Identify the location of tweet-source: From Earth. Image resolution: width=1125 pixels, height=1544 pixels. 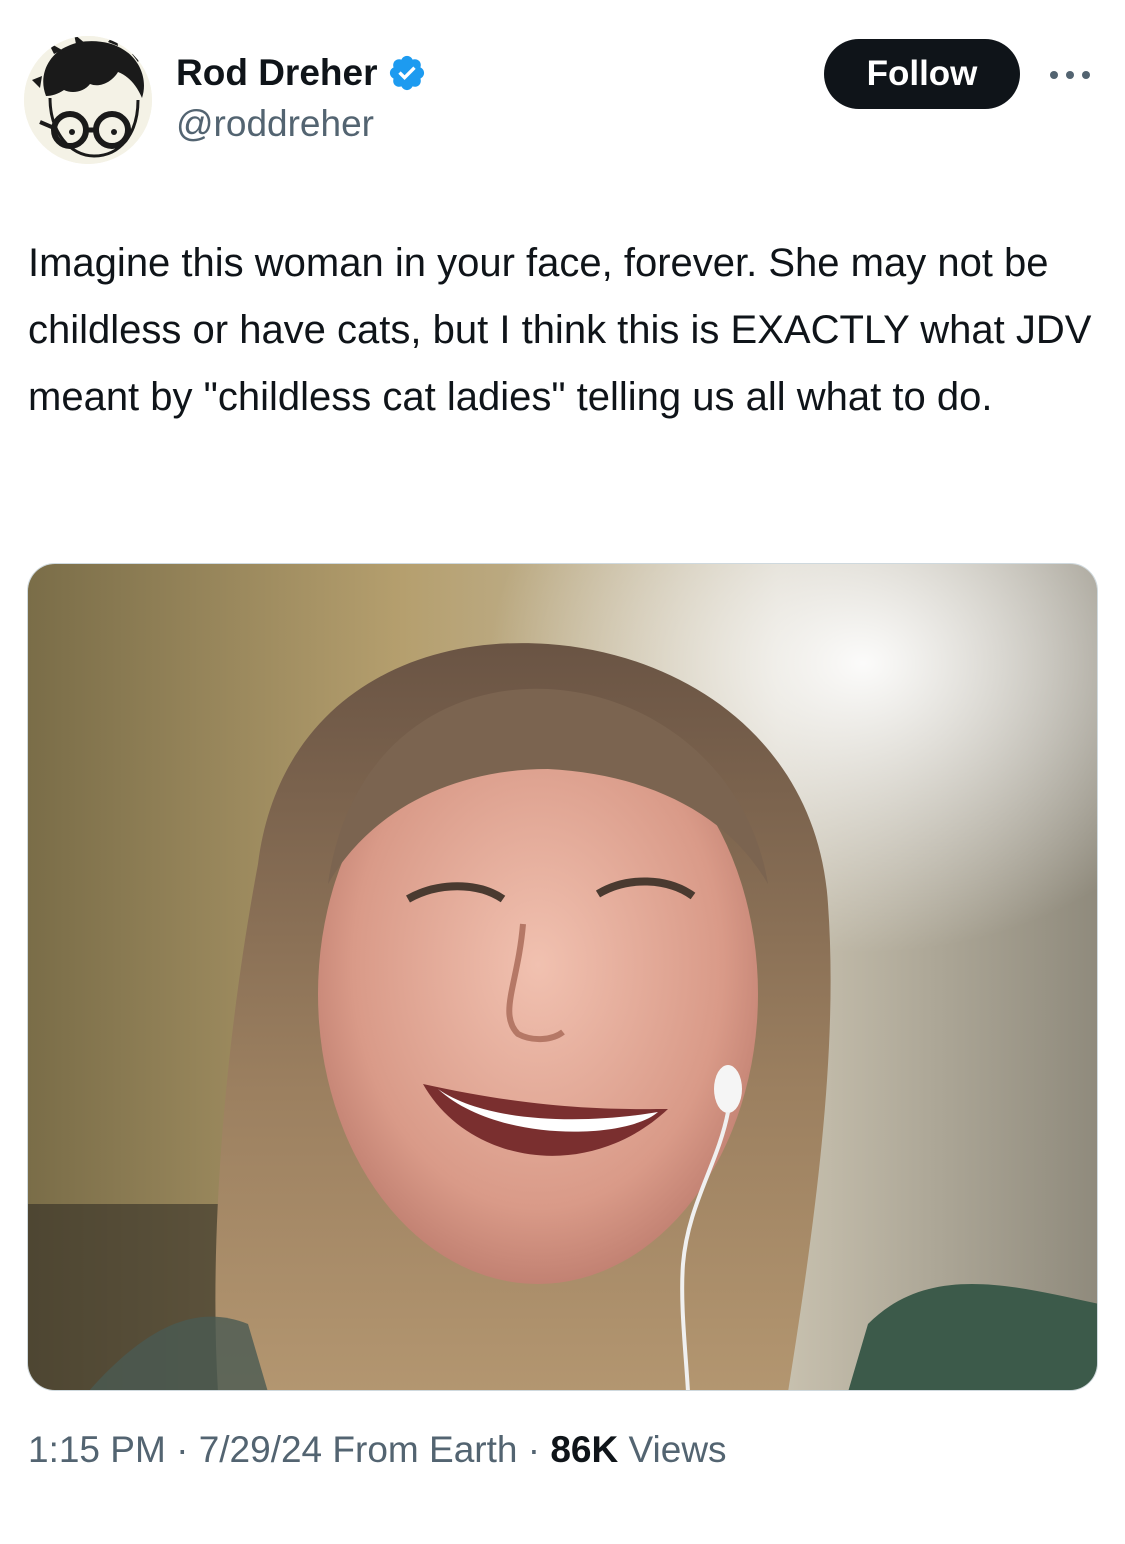
(425, 1449).